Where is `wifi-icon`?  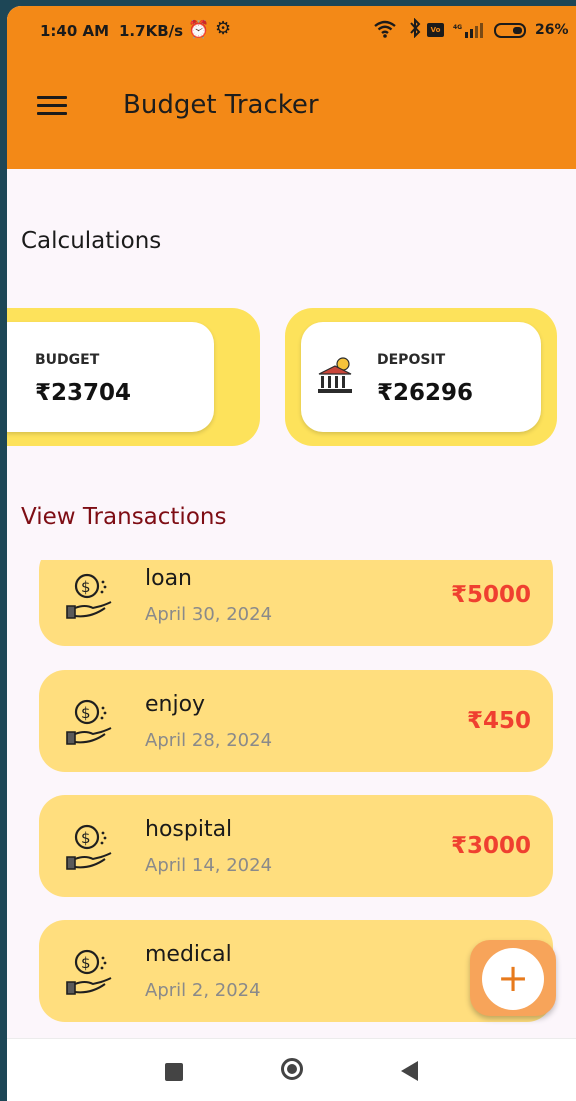 wifi-icon is located at coordinates (385, 31).